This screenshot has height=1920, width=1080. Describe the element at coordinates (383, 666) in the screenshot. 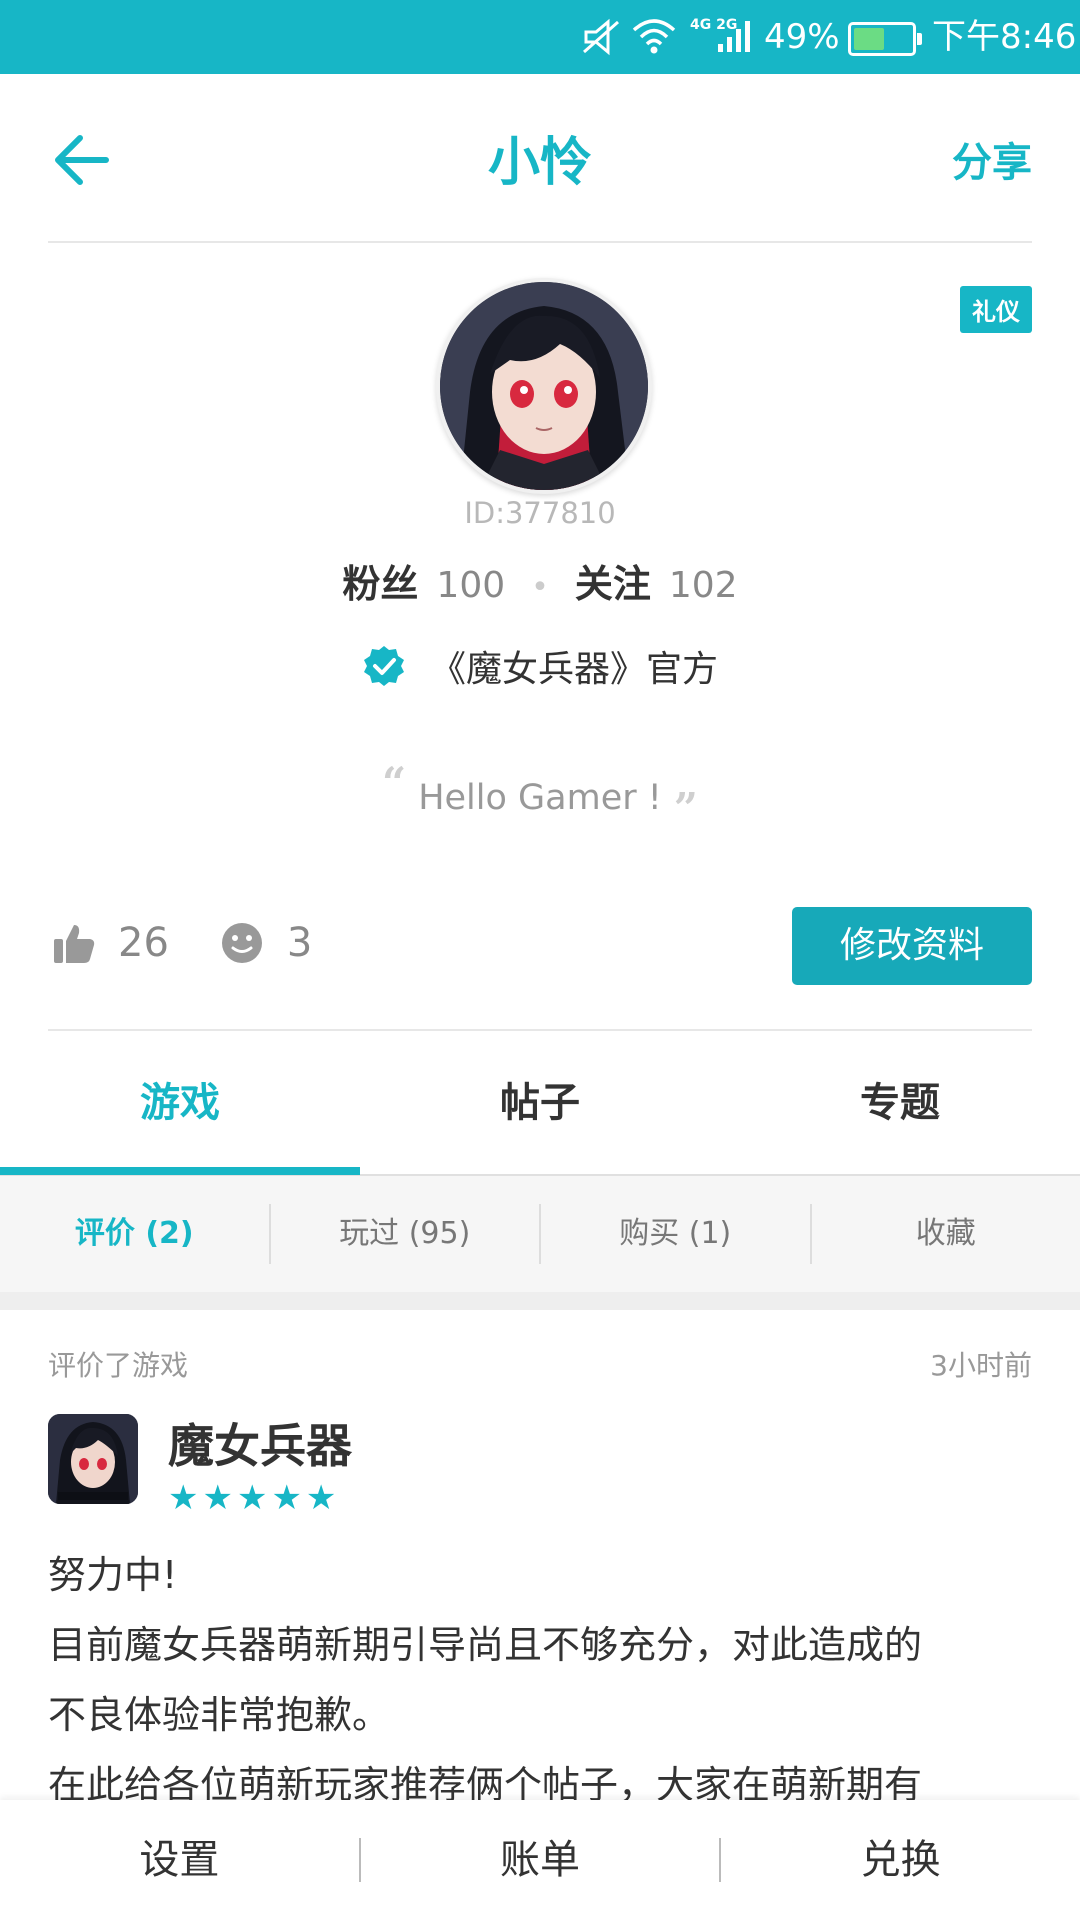

I see `verified-check-icon` at that location.